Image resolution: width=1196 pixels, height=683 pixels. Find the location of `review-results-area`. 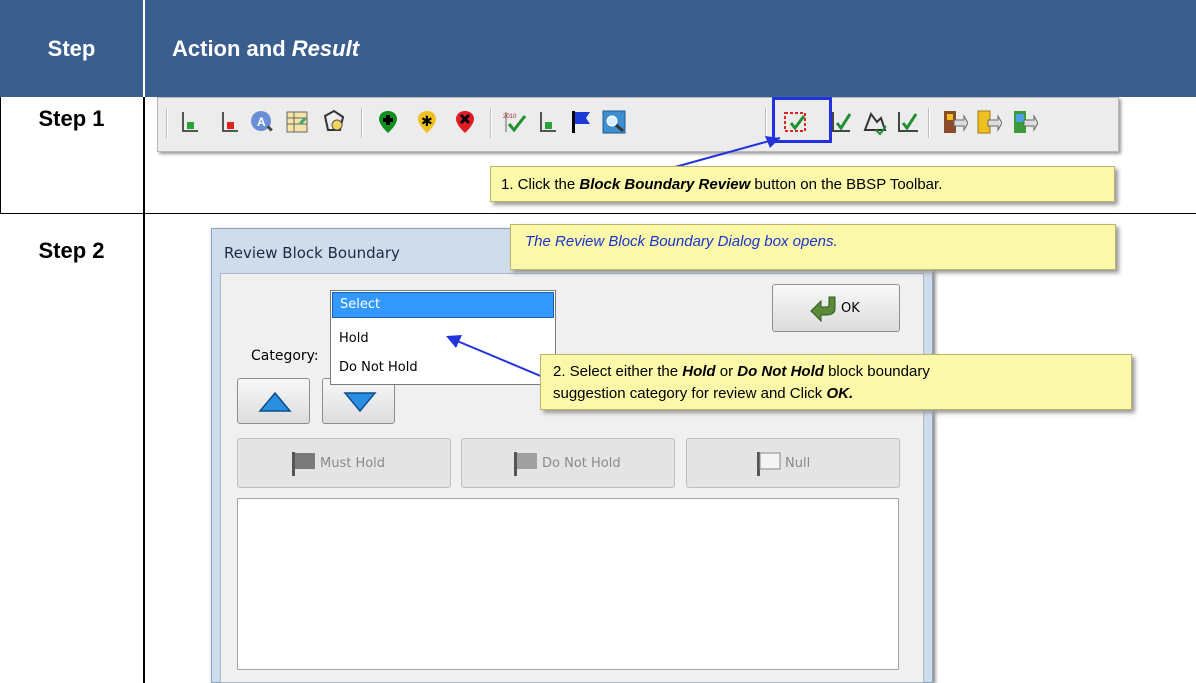

review-results-area is located at coordinates (568, 584).